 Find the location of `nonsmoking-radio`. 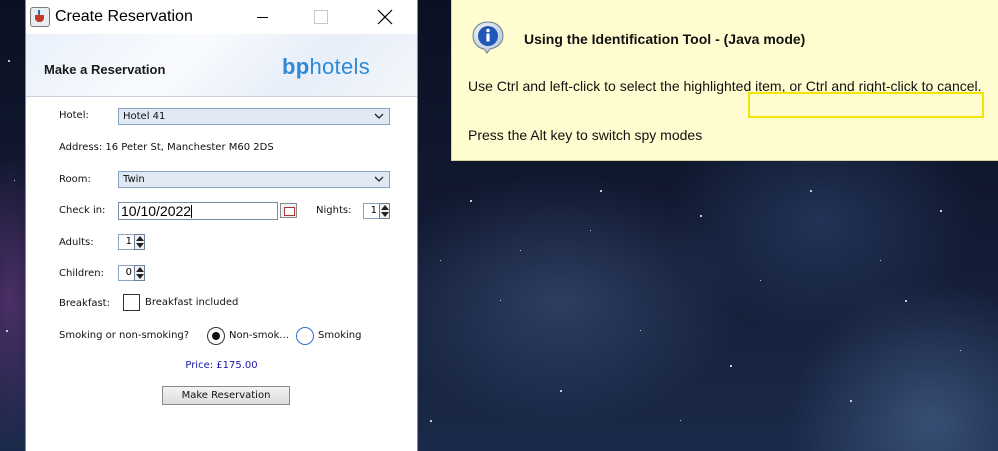

nonsmoking-radio is located at coordinates (216, 336).